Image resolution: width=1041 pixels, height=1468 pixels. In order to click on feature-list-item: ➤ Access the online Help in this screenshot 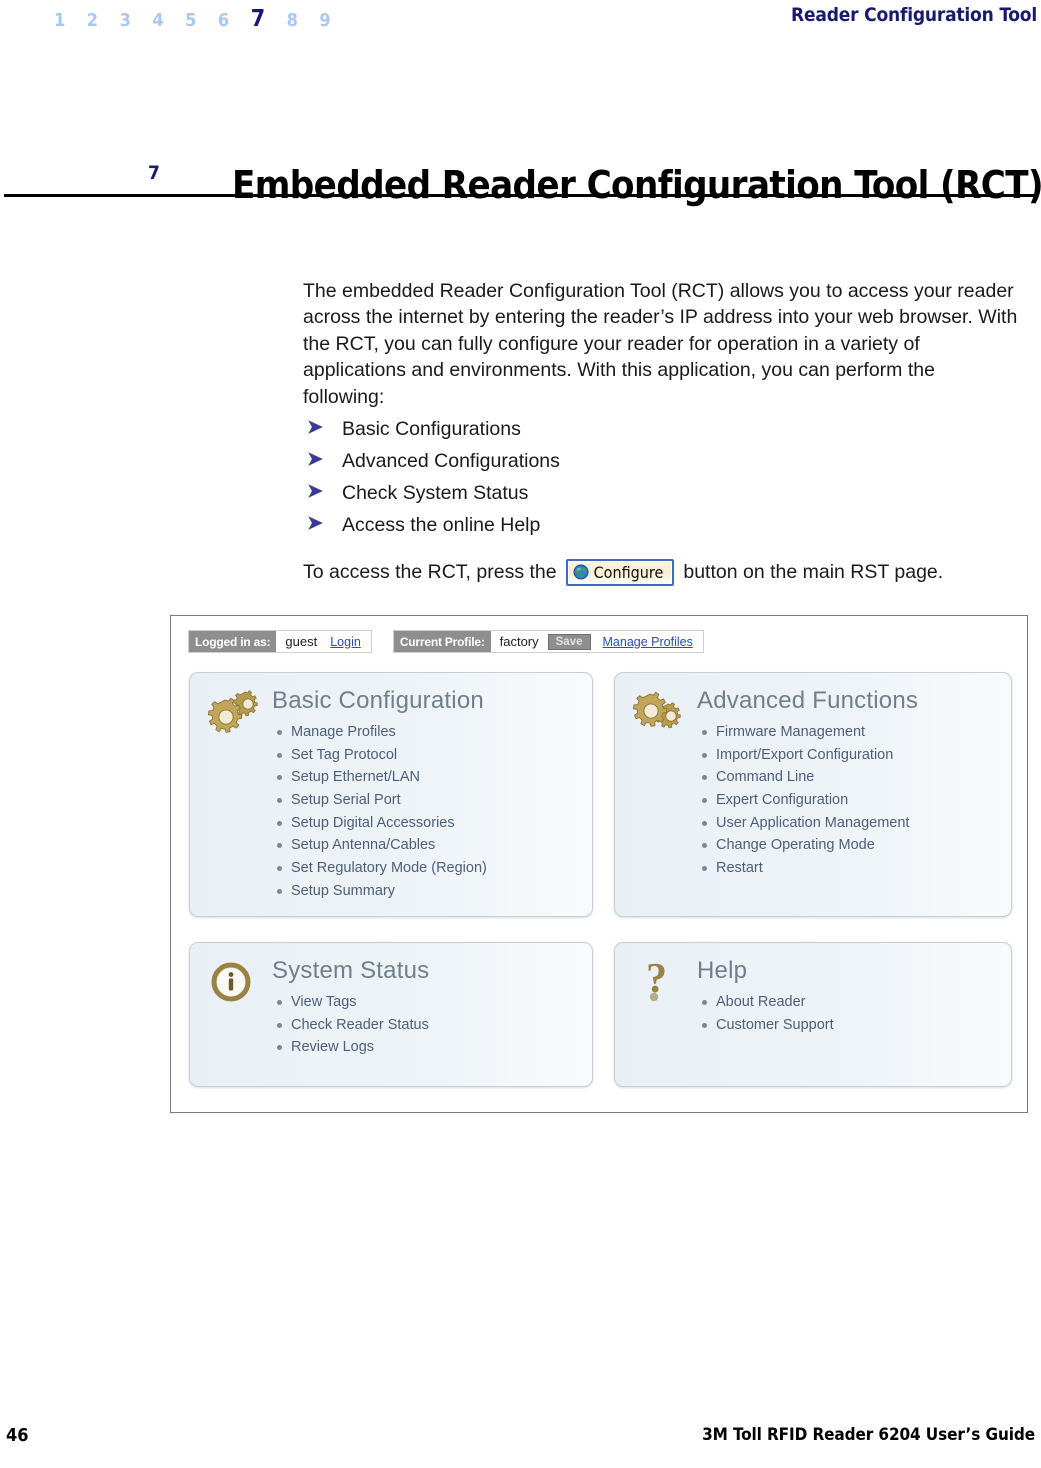, I will do `click(603, 526)`.